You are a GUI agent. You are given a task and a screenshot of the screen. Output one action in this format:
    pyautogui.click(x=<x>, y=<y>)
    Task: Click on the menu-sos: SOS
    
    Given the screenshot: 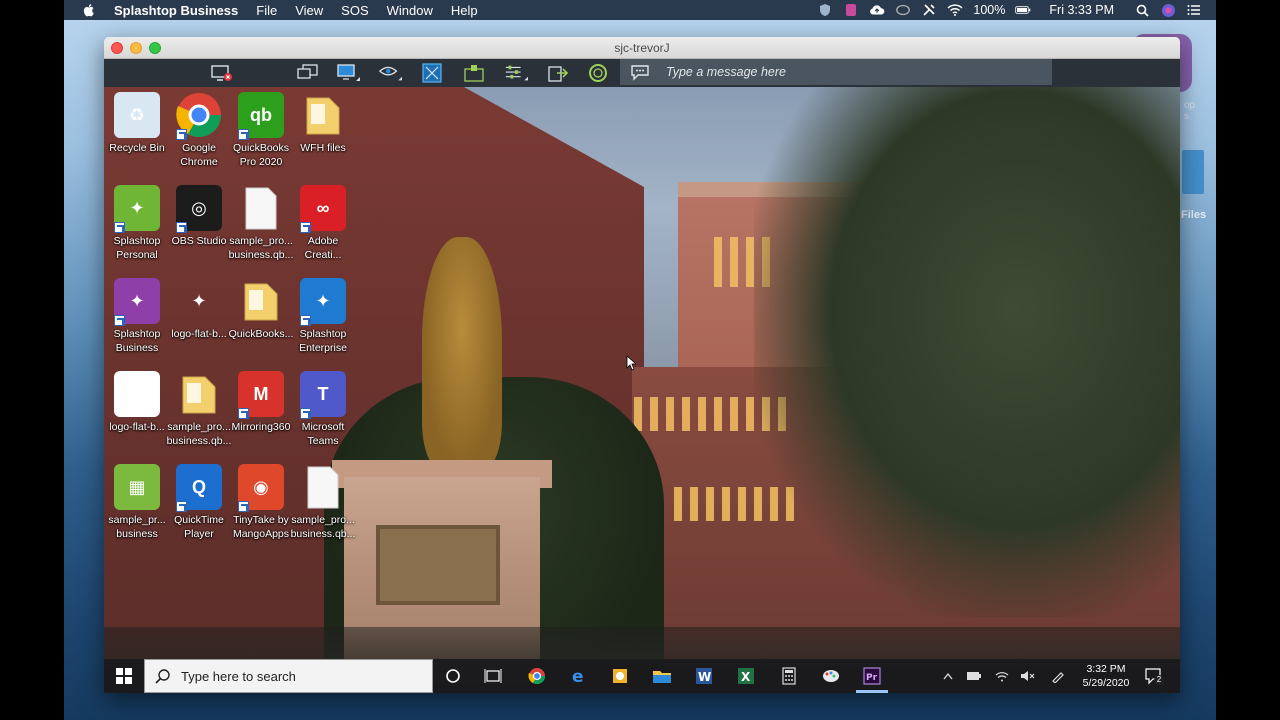 What is the action you would take?
    pyautogui.click(x=354, y=10)
    